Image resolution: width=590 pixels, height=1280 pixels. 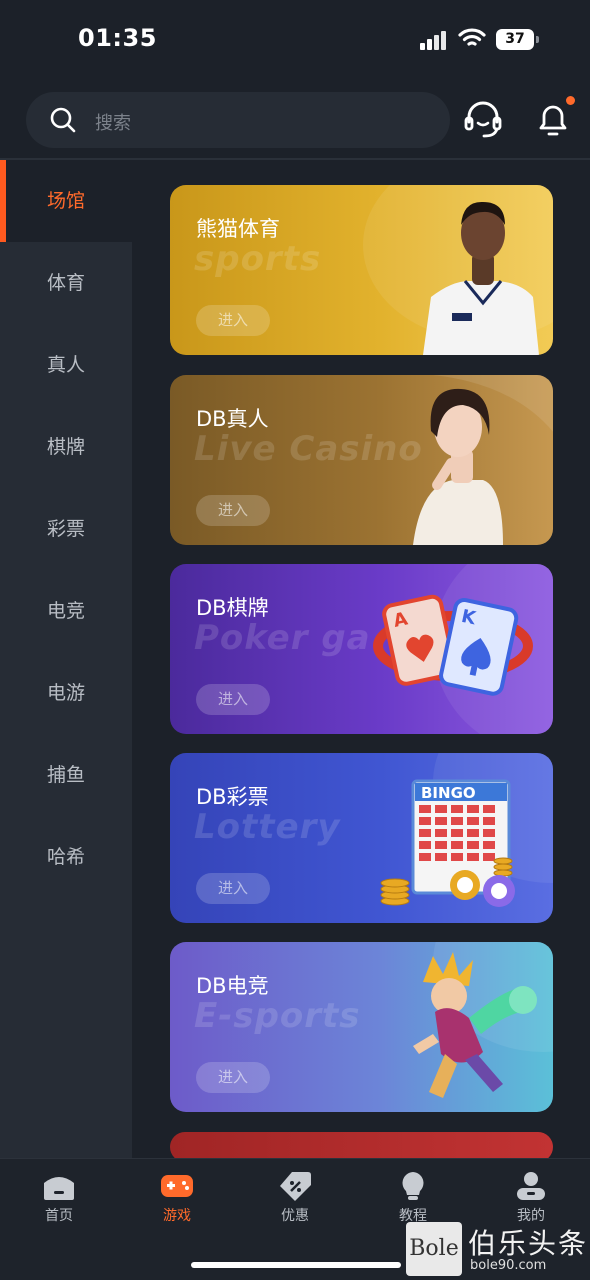 What do you see at coordinates (295, 1216) in the screenshot?
I see `tab-label: 优惠` at bounding box center [295, 1216].